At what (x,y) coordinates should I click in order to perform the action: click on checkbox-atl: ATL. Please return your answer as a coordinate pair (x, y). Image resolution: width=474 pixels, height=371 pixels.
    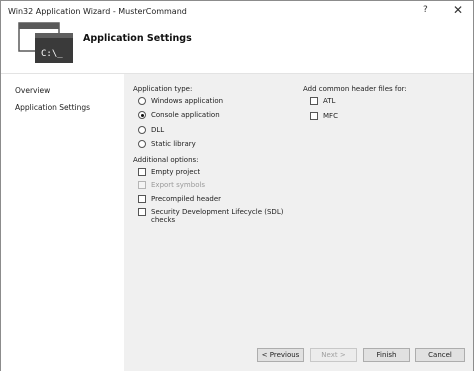
    Looking at the image, I should click on (322, 101).